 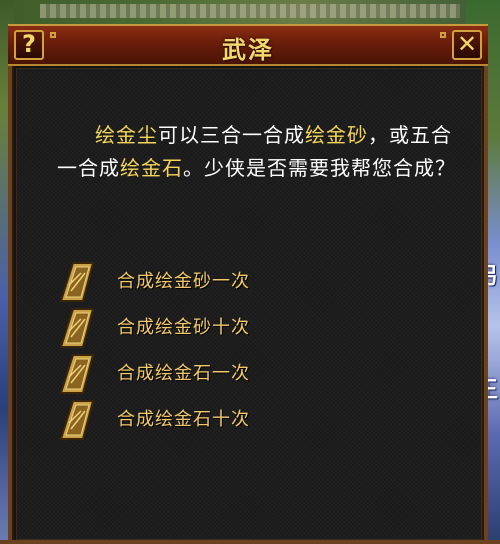 What do you see at coordinates (231, 135) in the screenshot?
I see `message-text: 可以三合一合成` at bounding box center [231, 135].